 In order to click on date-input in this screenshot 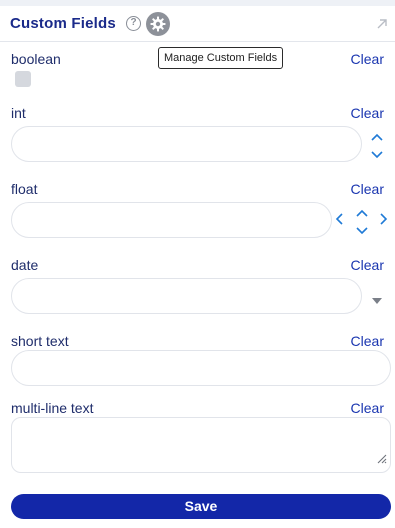, I will do `click(186, 296)`.